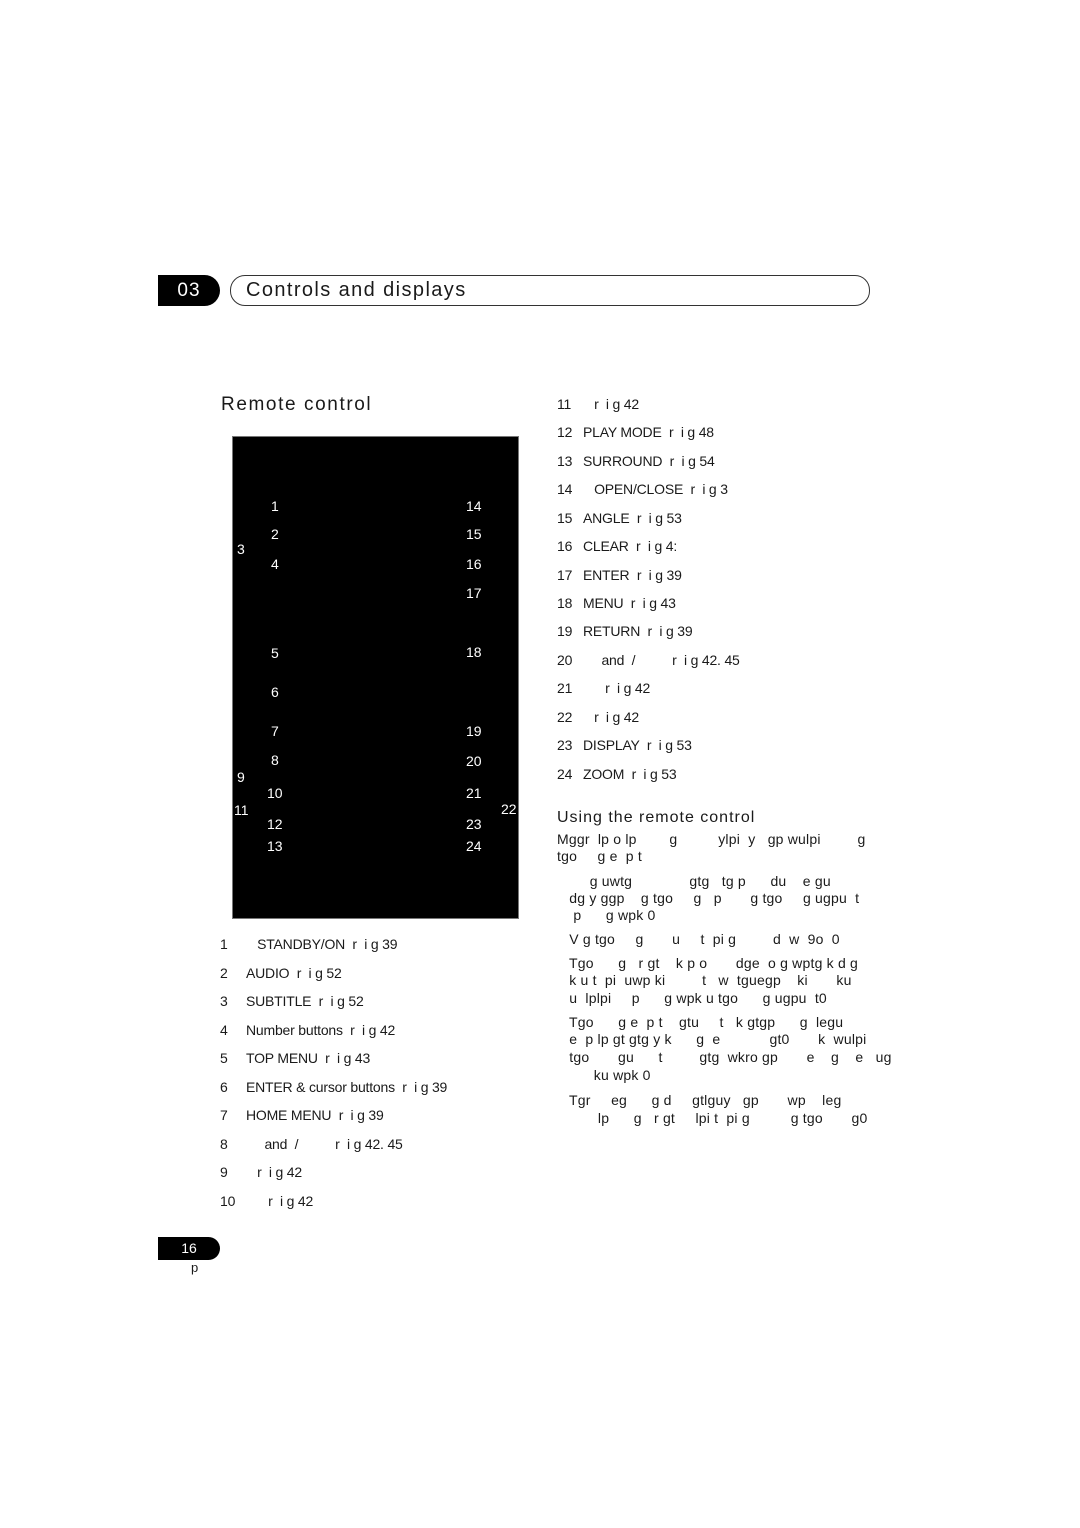  I want to click on callout-24: 24, so click(474, 846).